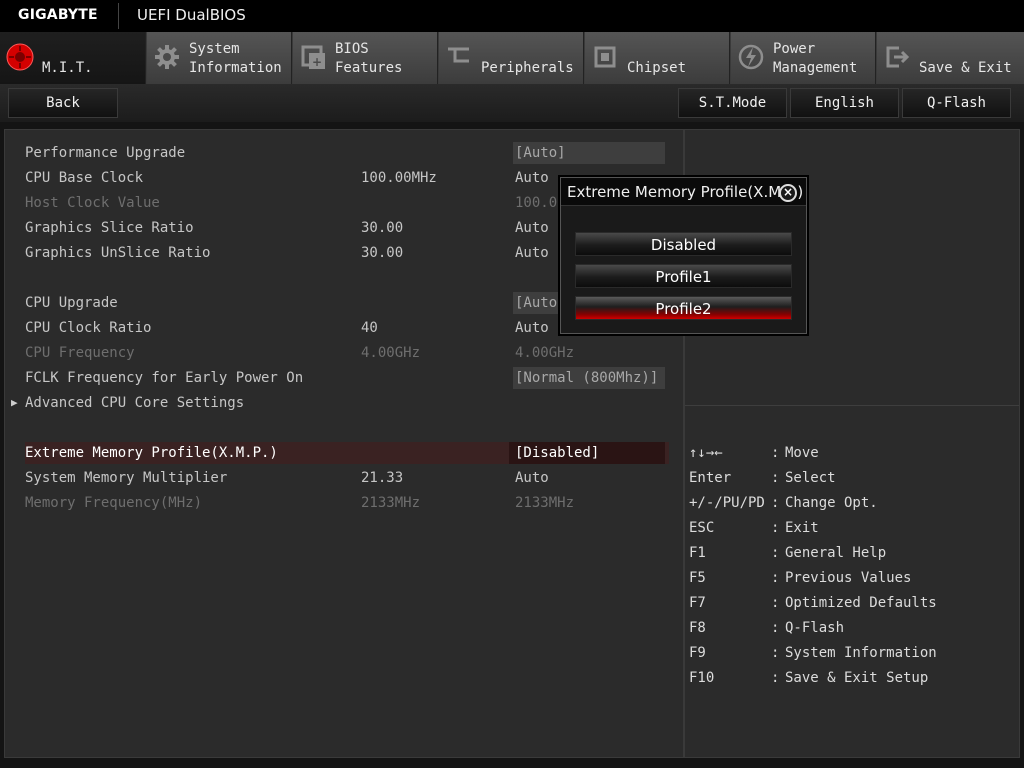  I want to click on key-name: F7, so click(697, 603).